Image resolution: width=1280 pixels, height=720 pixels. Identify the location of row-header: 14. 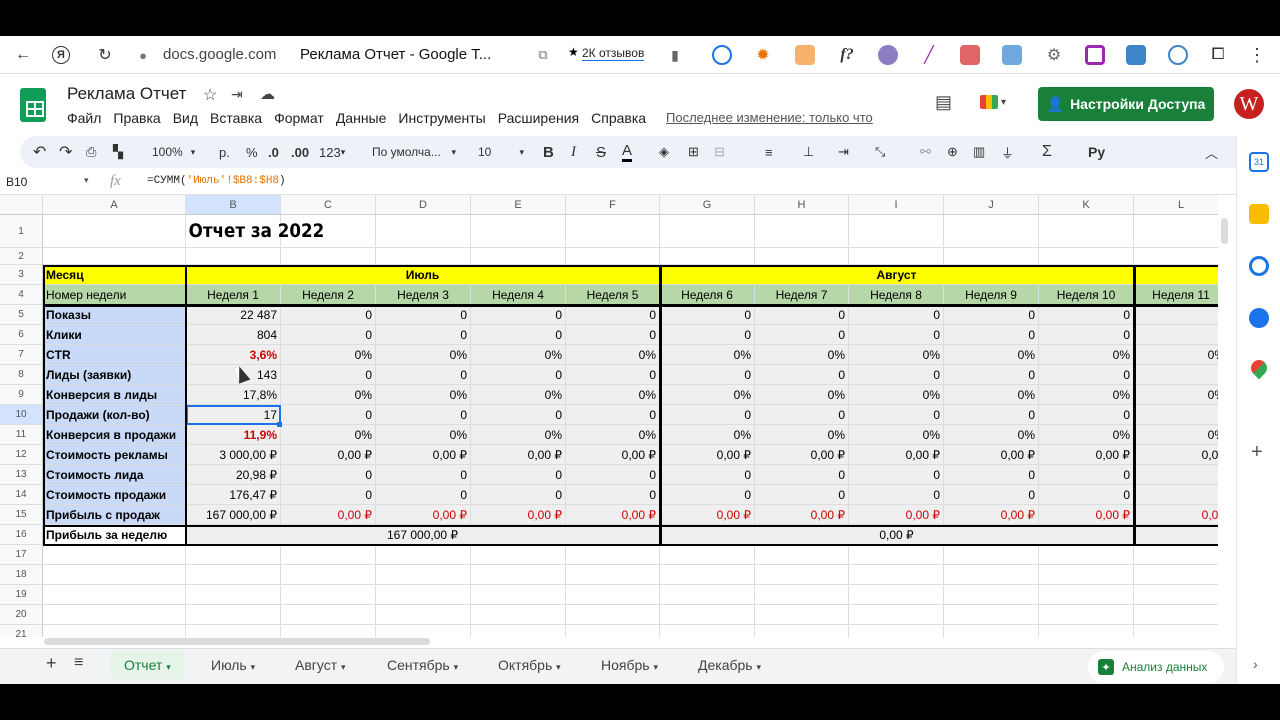
(21, 495).